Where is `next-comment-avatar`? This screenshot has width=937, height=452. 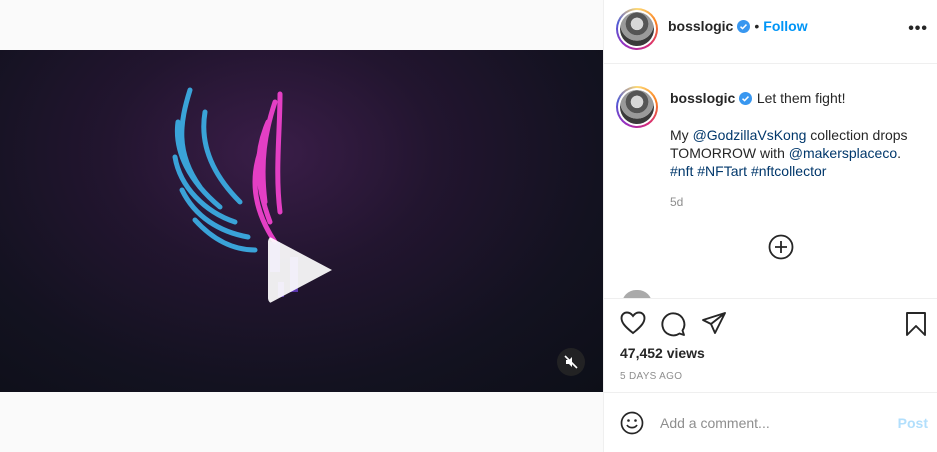 next-comment-avatar is located at coordinates (637, 294).